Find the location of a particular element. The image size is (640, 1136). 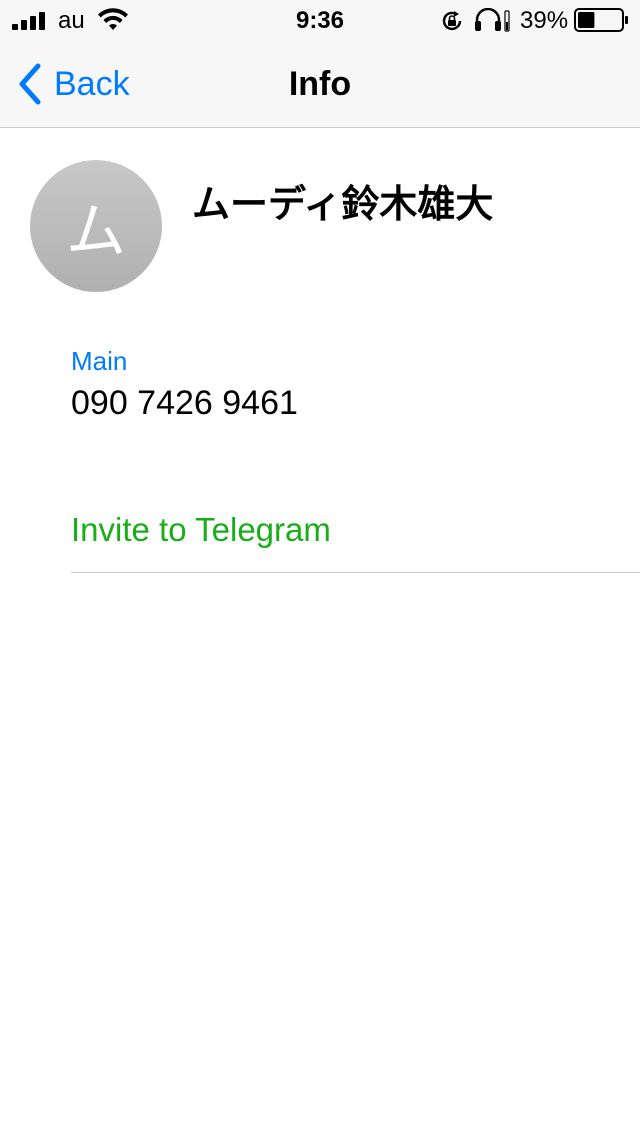

battery-percent: 39% is located at coordinates (544, 20).